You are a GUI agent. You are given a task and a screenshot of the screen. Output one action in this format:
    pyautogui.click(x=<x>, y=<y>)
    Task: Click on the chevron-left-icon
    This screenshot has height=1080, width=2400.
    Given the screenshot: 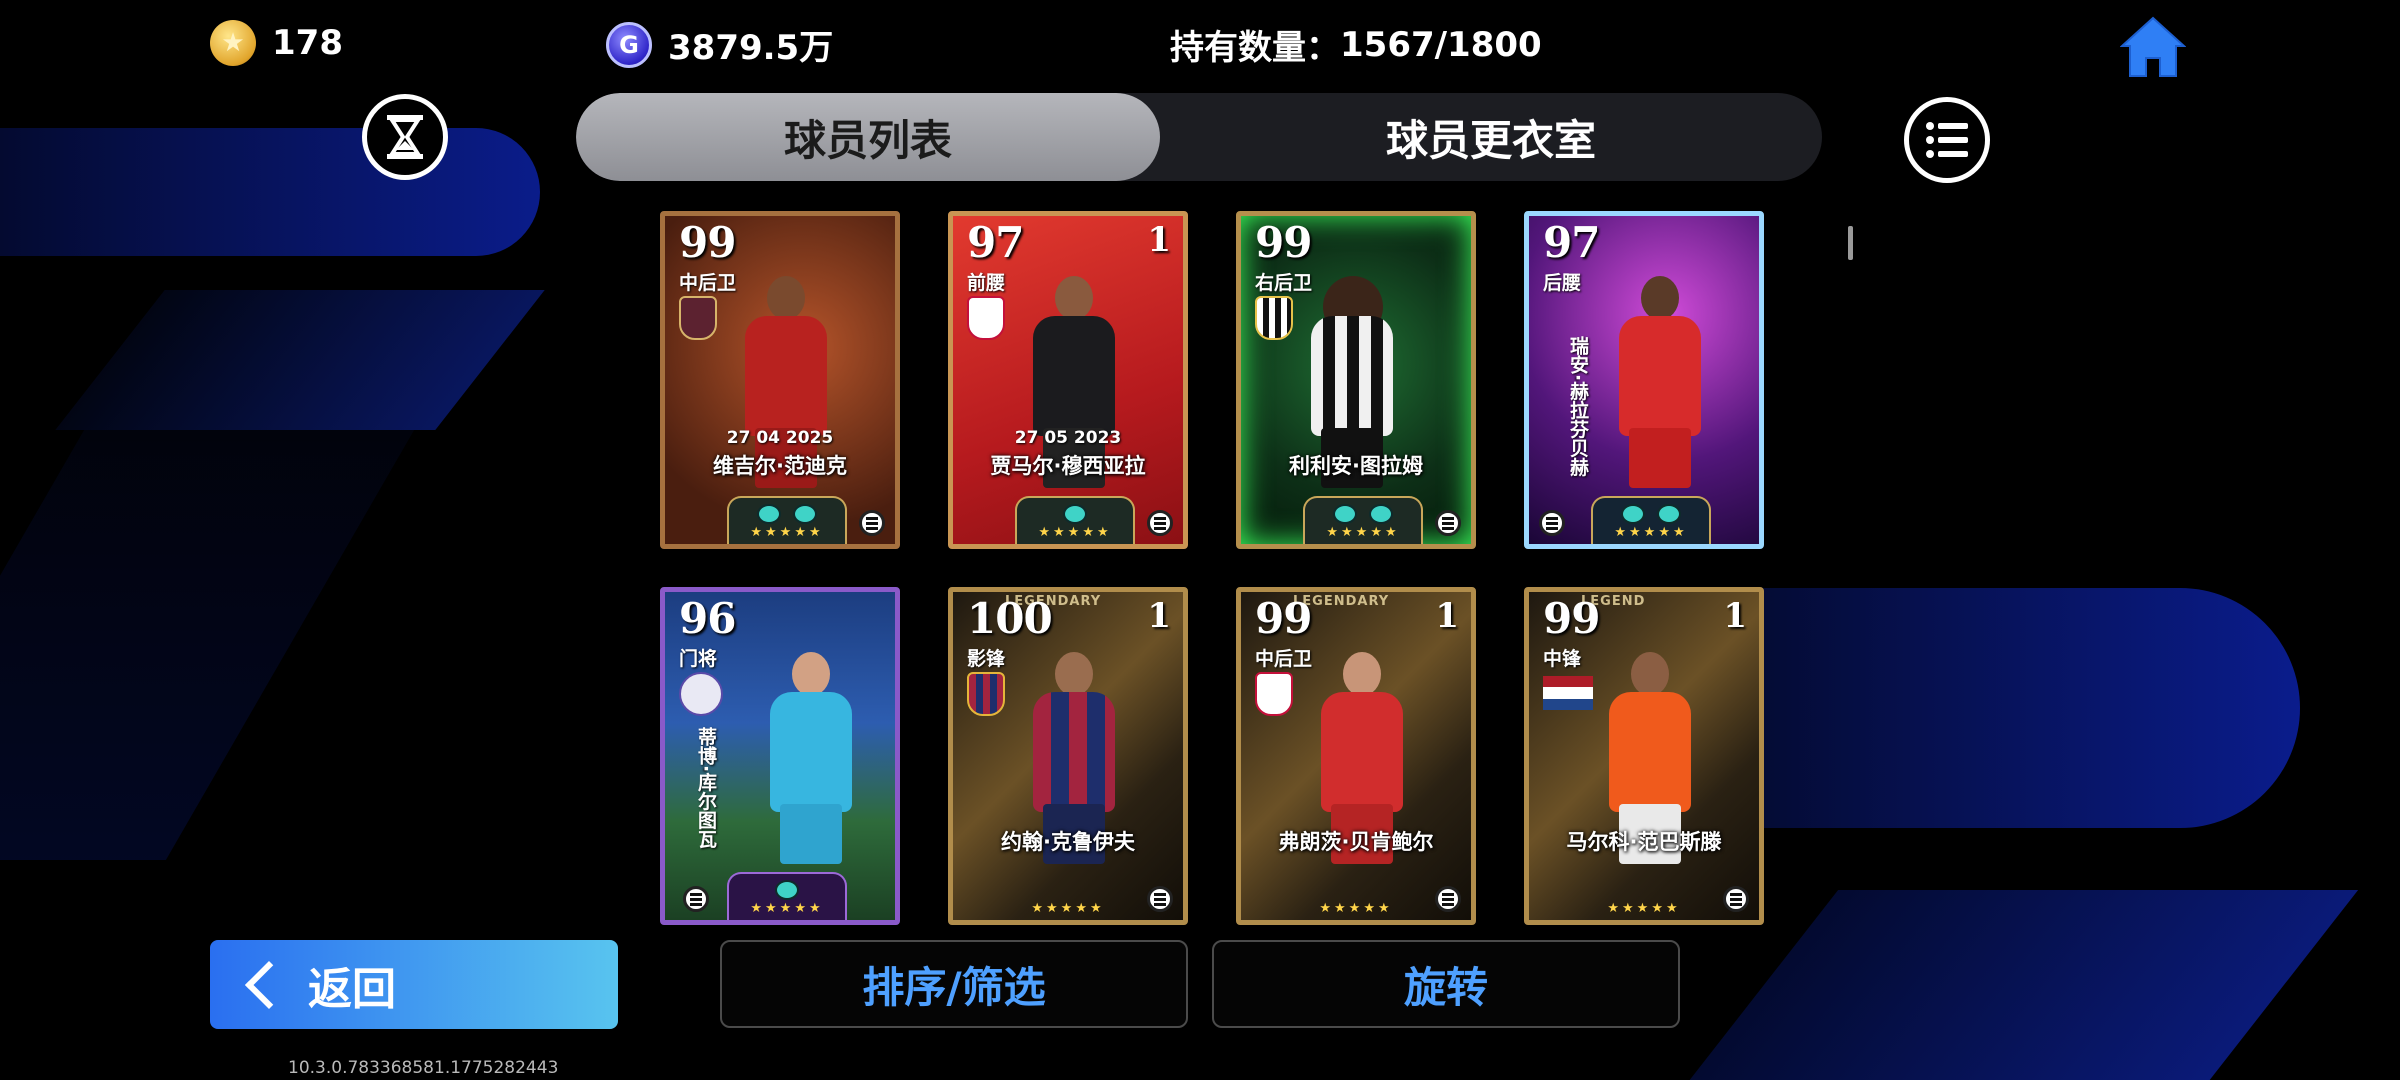 What is the action you would take?
    pyautogui.click(x=269, y=984)
    